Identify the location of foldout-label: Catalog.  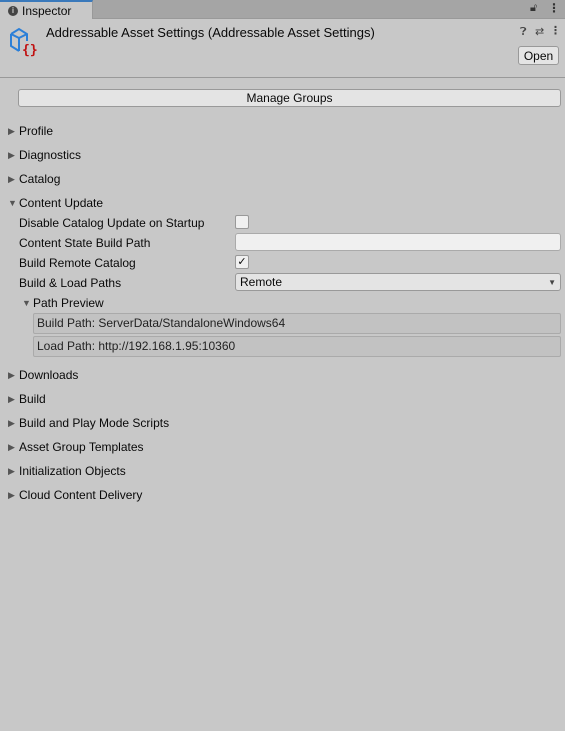
(40, 179).